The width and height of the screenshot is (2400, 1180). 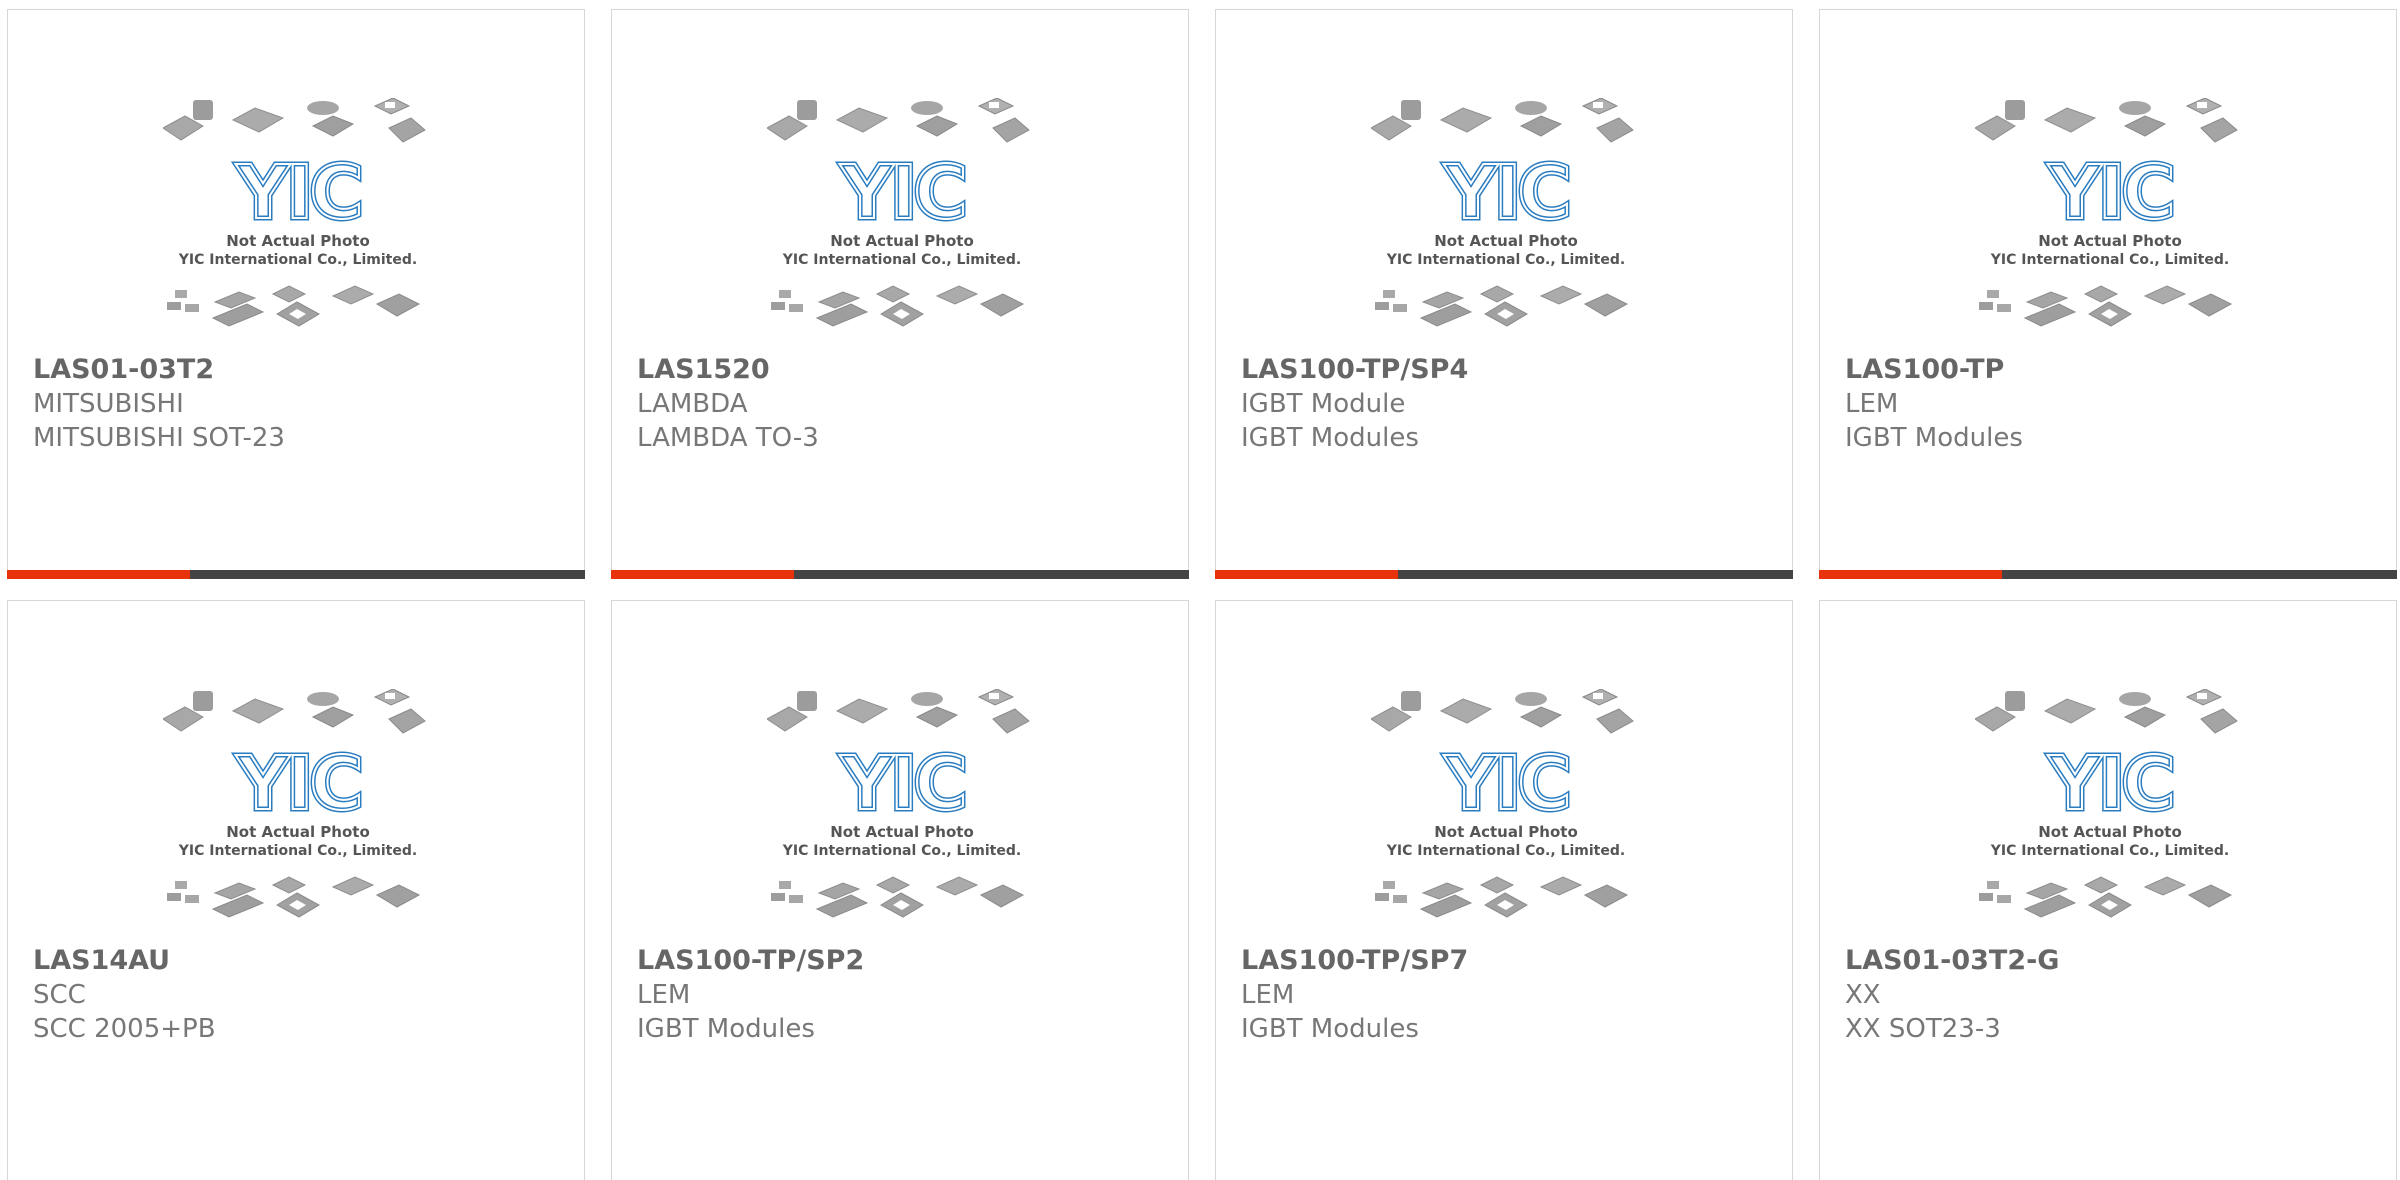 What do you see at coordinates (907, 961) in the screenshot?
I see `part-number: LAS100-TP/SP2` at bounding box center [907, 961].